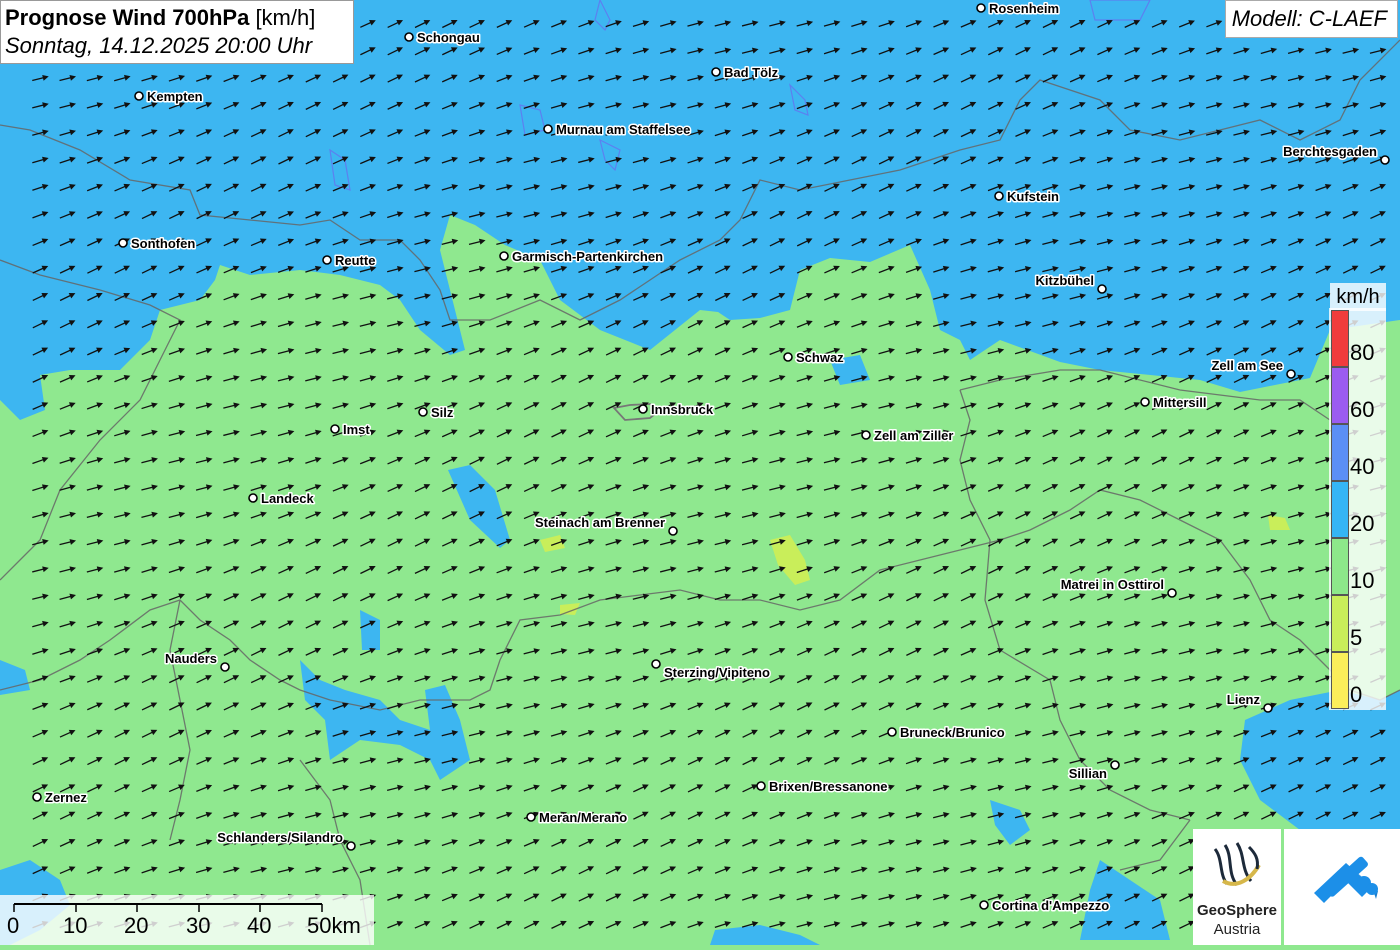 The image size is (1400, 950). What do you see at coordinates (448, 37) in the screenshot?
I see `city-label: Schongau` at bounding box center [448, 37].